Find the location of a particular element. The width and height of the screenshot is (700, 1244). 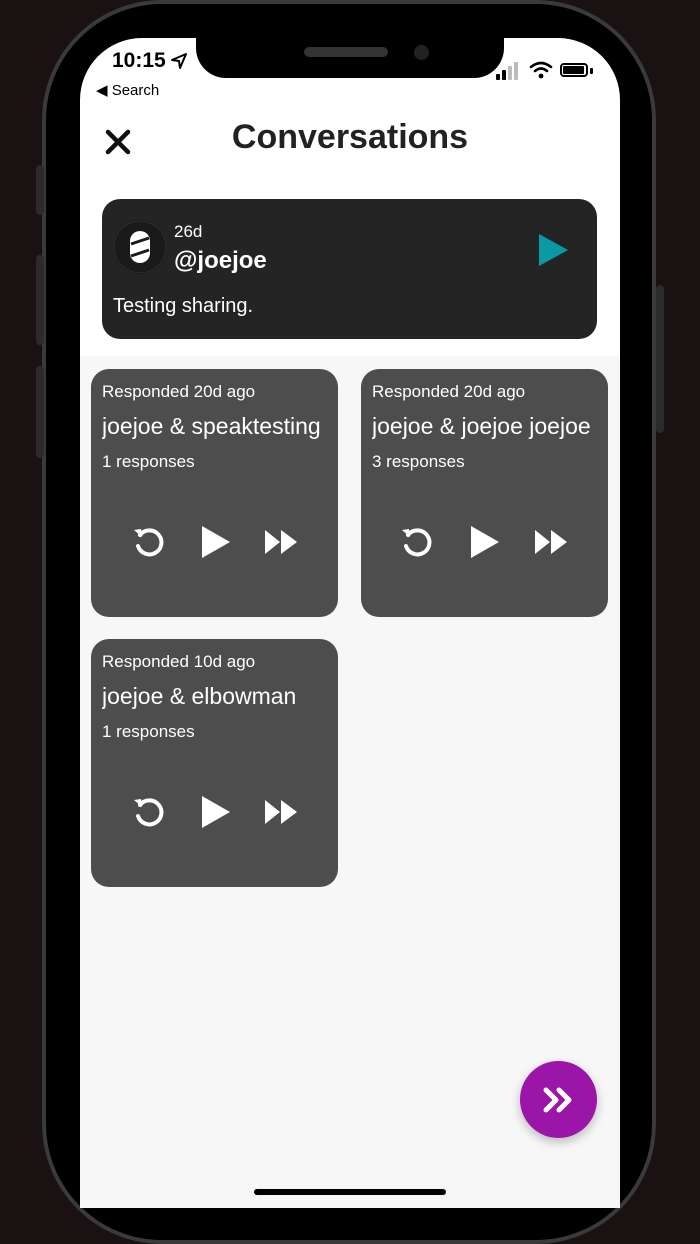

post-handle: @joejoe is located at coordinates (220, 261).